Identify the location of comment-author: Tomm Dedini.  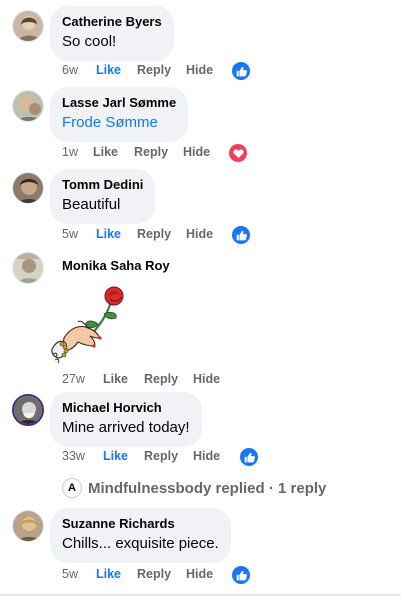
(102, 185).